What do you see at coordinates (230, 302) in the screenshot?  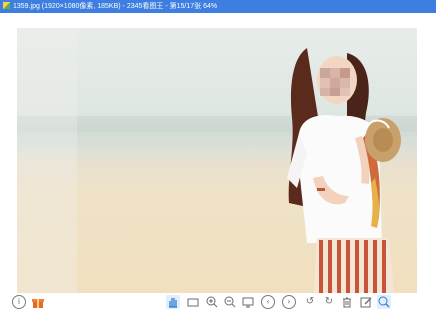 I see `zoom-out-icon` at bounding box center [230, 302].